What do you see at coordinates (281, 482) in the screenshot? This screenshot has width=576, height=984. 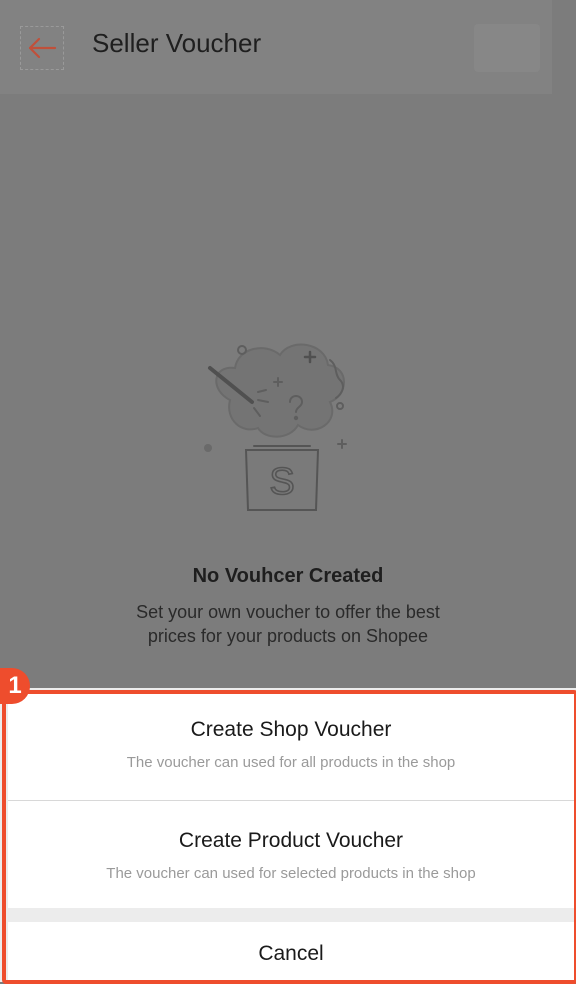 I see `box-letter: S` at bounding box center [281, 482].